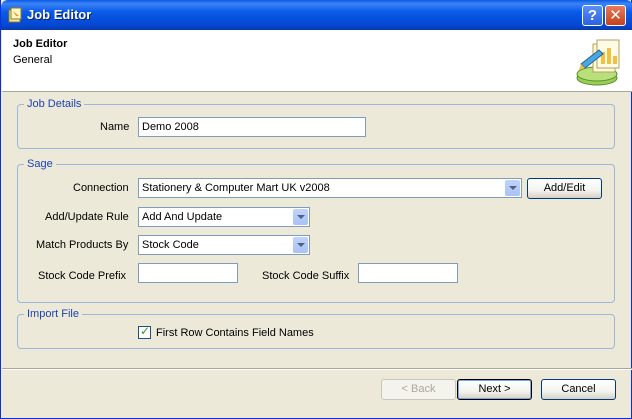 Image resolution: width=632 pixels, height=419 pixels. Describe the element at coordinates (188, 273) in the screenshot. I see `stock-code-prefix-input` at that location.